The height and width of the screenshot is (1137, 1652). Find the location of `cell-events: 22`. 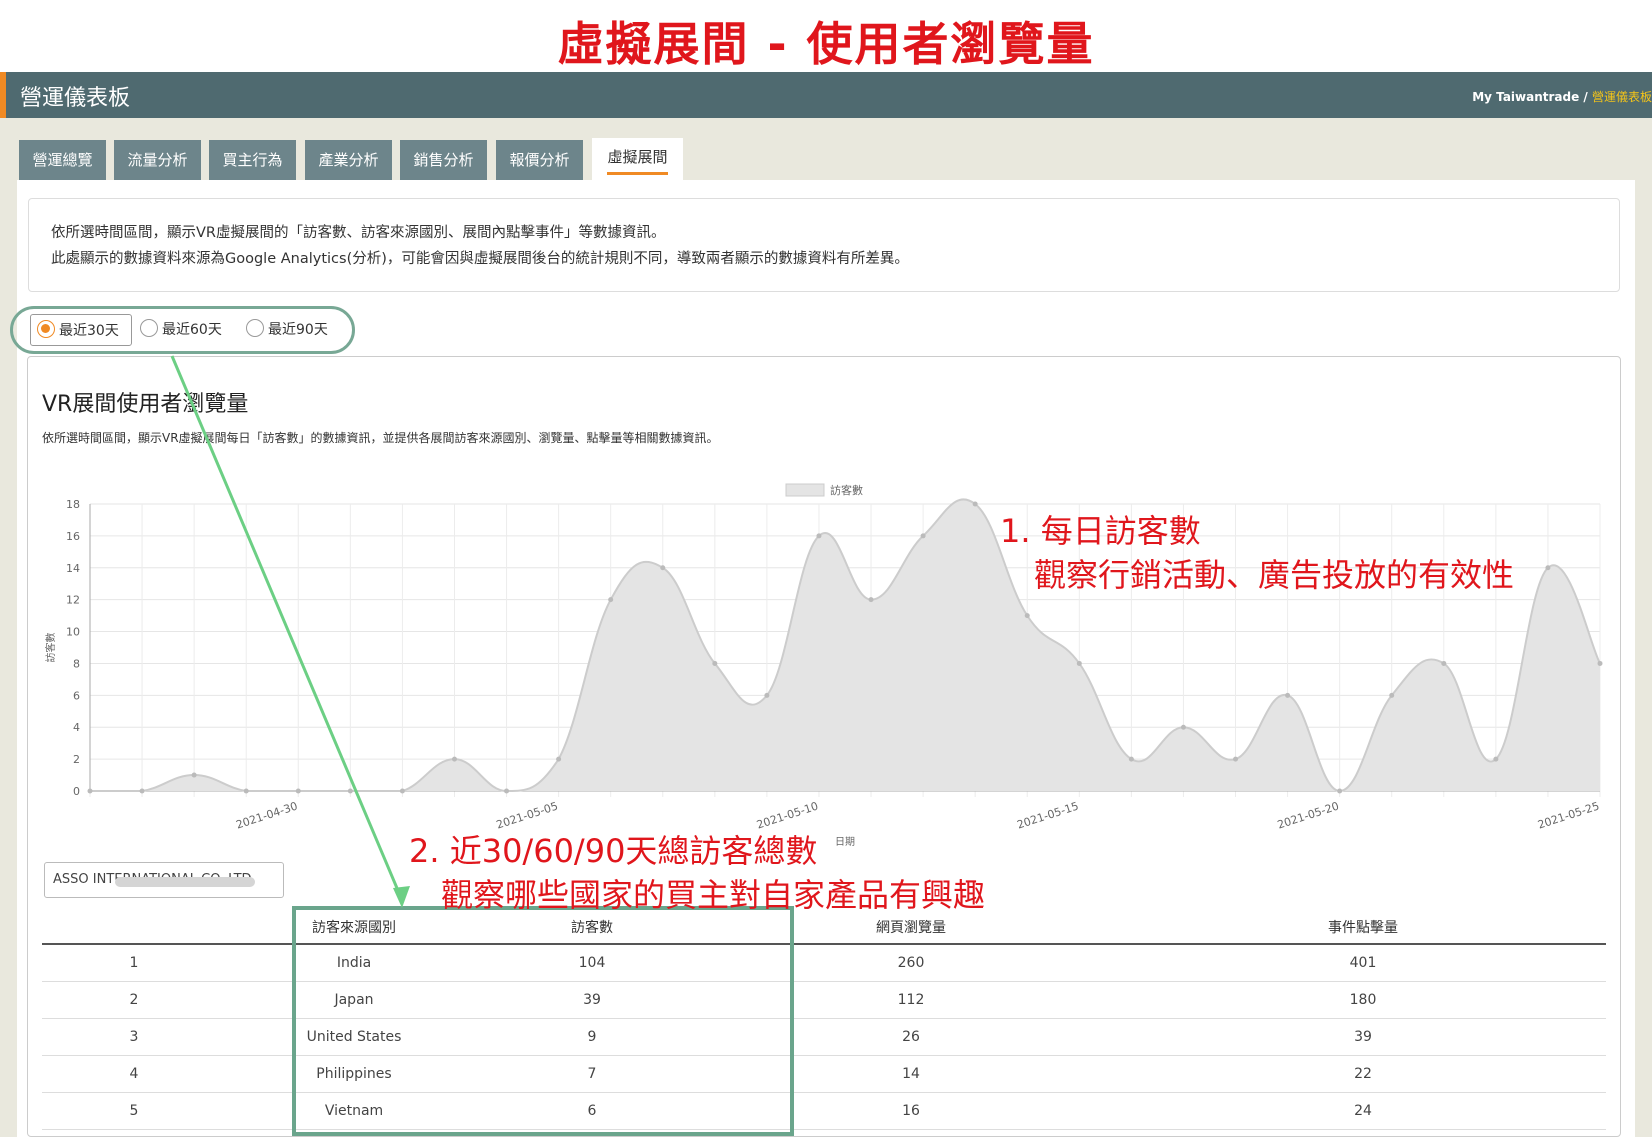

cell-events: 22 is located at coordinates (1363, 1074).